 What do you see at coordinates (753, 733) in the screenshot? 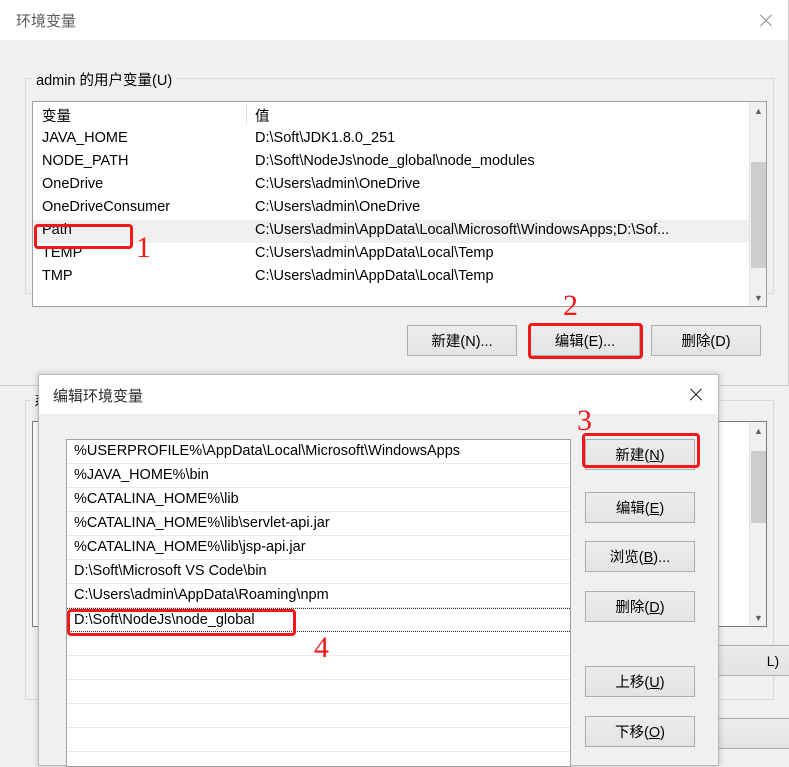
I see `ok-button` at bounding box center [753, 733].